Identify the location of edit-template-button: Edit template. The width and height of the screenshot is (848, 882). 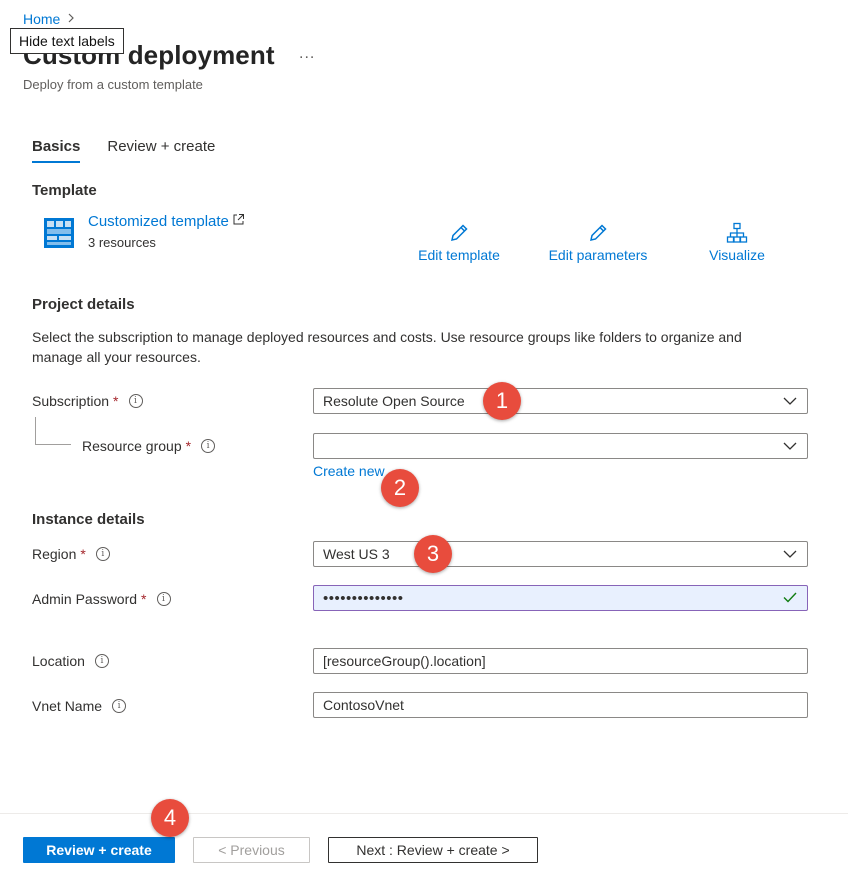
(459, 242).